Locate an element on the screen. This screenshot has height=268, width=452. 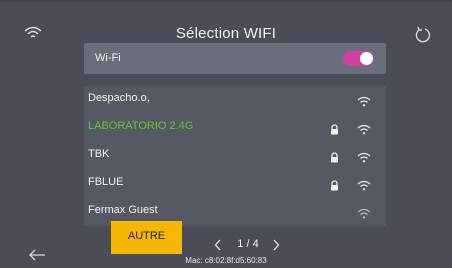
network-item: TBK is located at coordinates (235, 156).